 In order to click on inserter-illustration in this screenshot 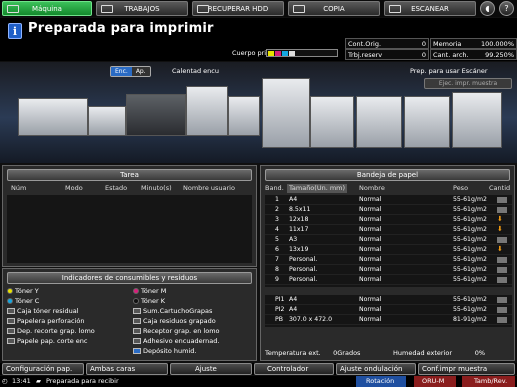, I will do `click(244, 116)`.